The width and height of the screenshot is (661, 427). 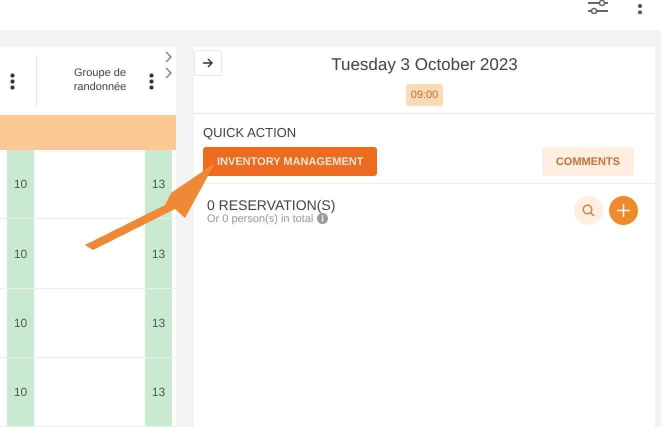 I want to click on search-icon, so click(x=588, y=210).